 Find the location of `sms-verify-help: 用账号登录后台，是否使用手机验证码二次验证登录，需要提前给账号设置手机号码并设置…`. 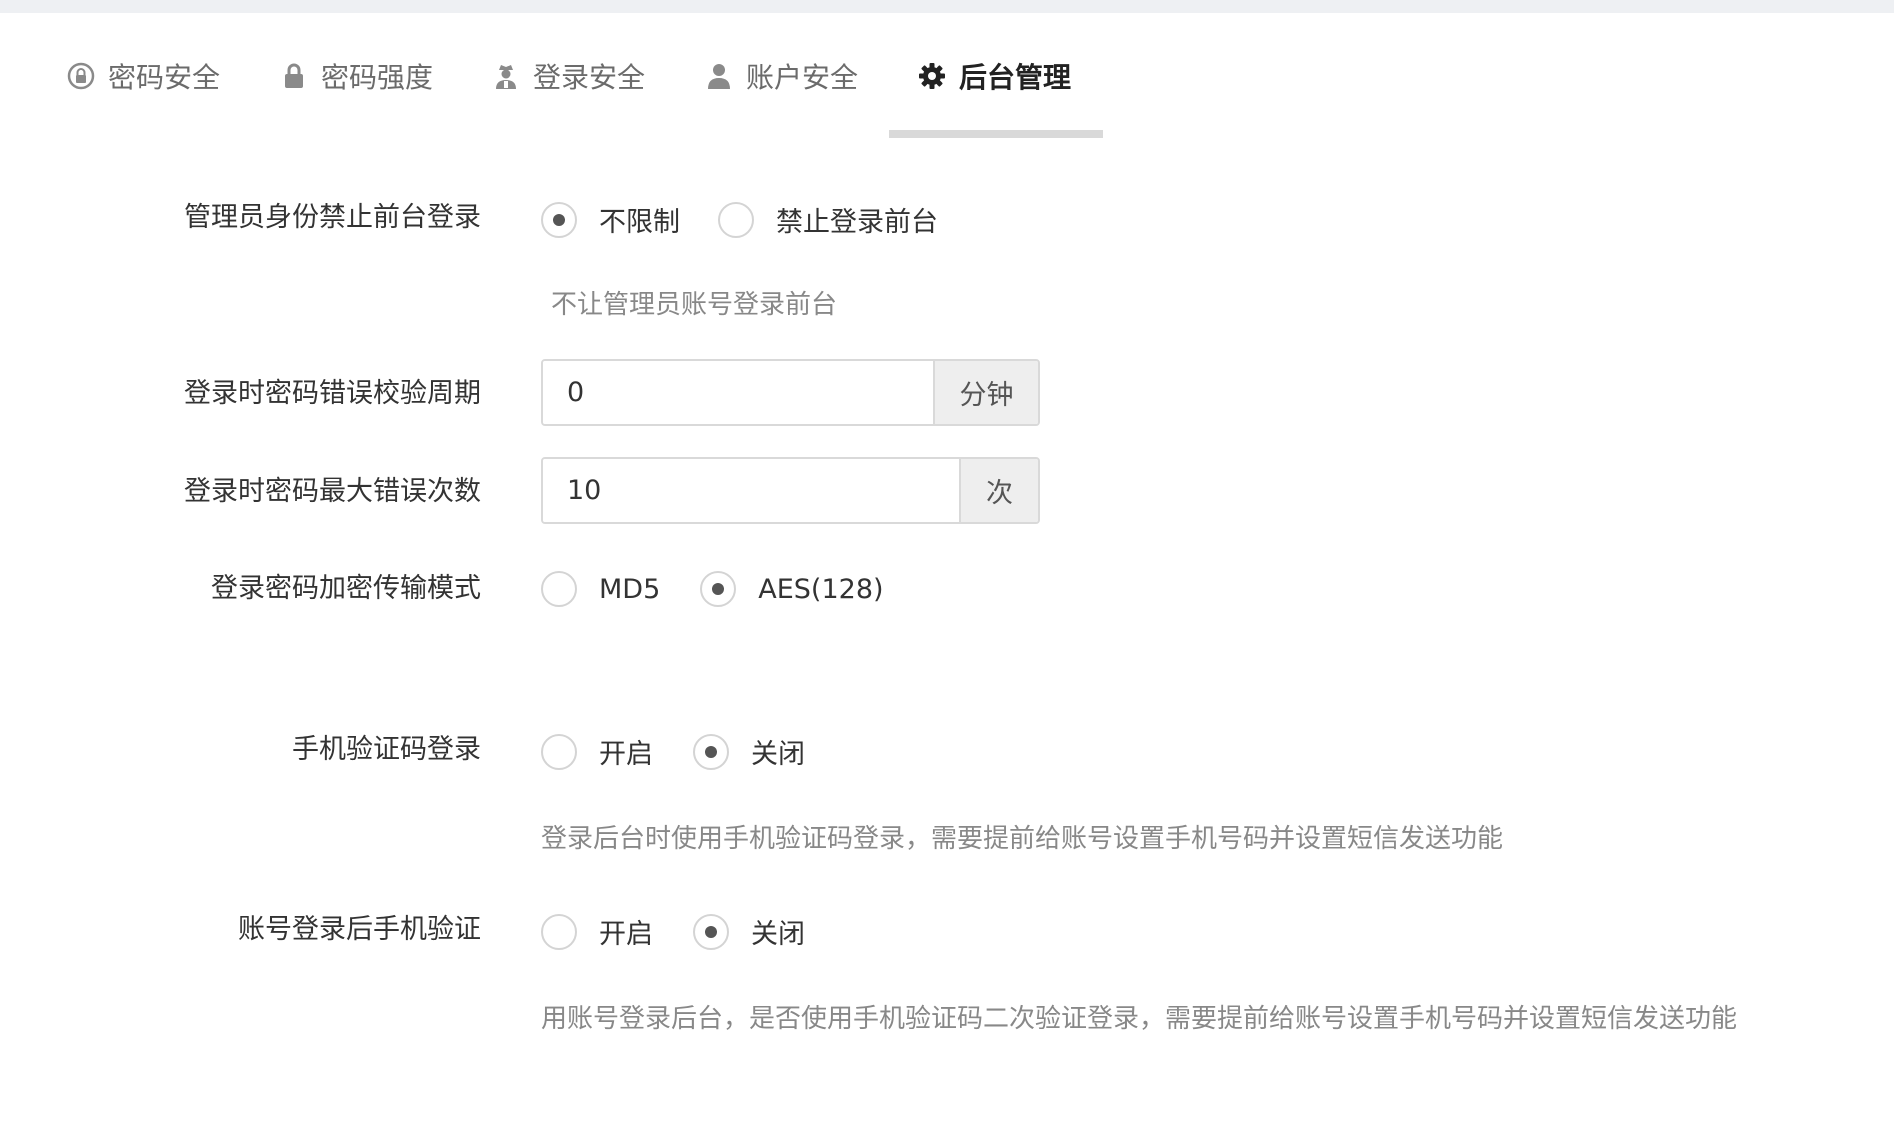

sms-verify-help: 用账号登录后台，是否使用手机验证码二次验证登录，需要提前给账号设置手机号码并设置… is located at coordinates (1139, 1019).